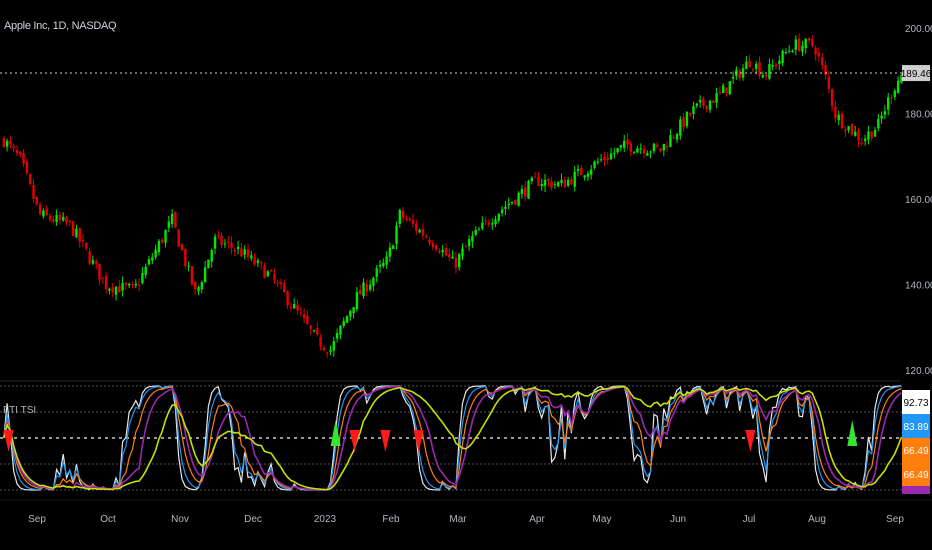 The image size is (932, 550). What do you see at coordinates (602, 519) in the screenshot?
I see `time-axis-tick: May` at bounding box center [602, 519].